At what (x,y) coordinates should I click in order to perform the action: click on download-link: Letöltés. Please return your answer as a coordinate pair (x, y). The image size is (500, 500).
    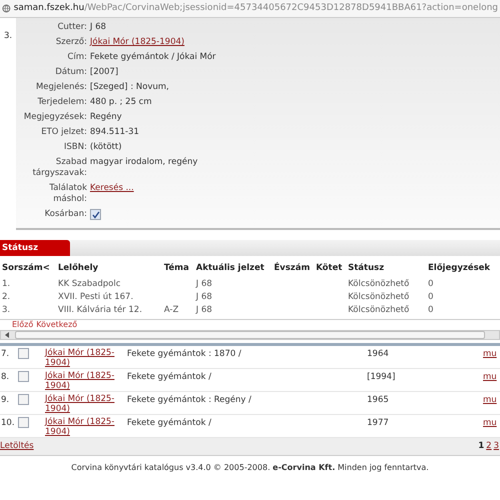
    Looking at the image, I should click on (17, 446).